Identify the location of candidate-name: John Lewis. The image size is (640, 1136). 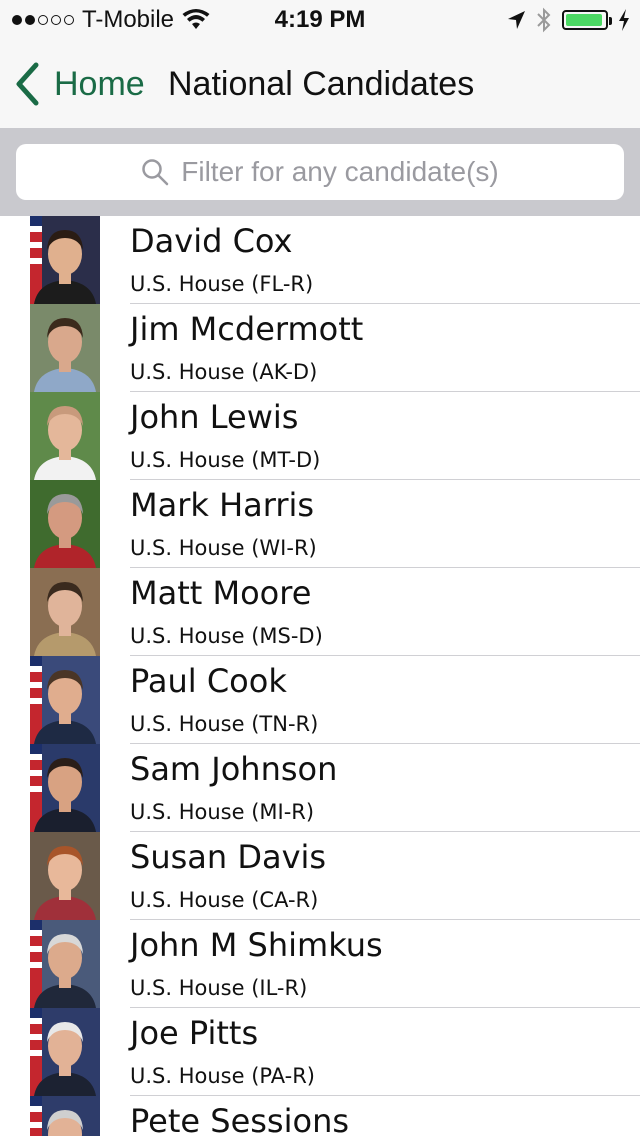
(214, 417).